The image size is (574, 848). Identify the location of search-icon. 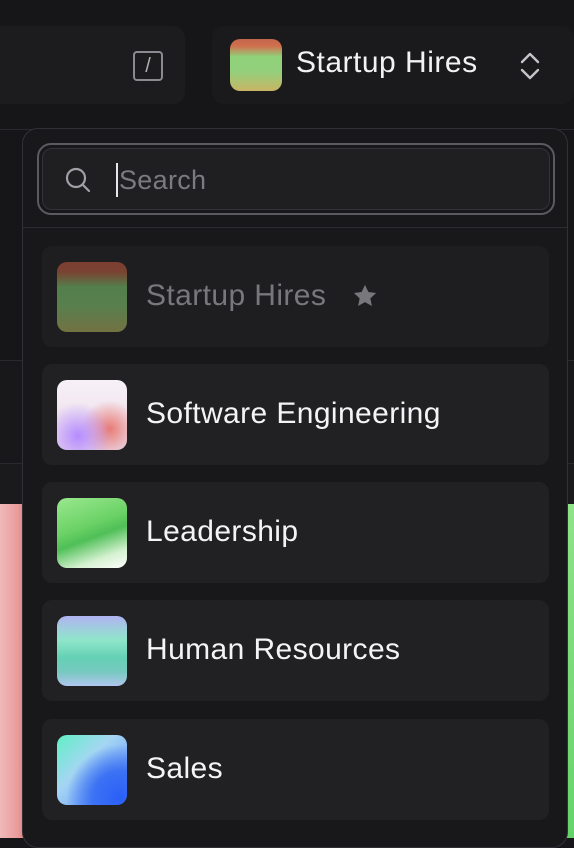
(78, 180).